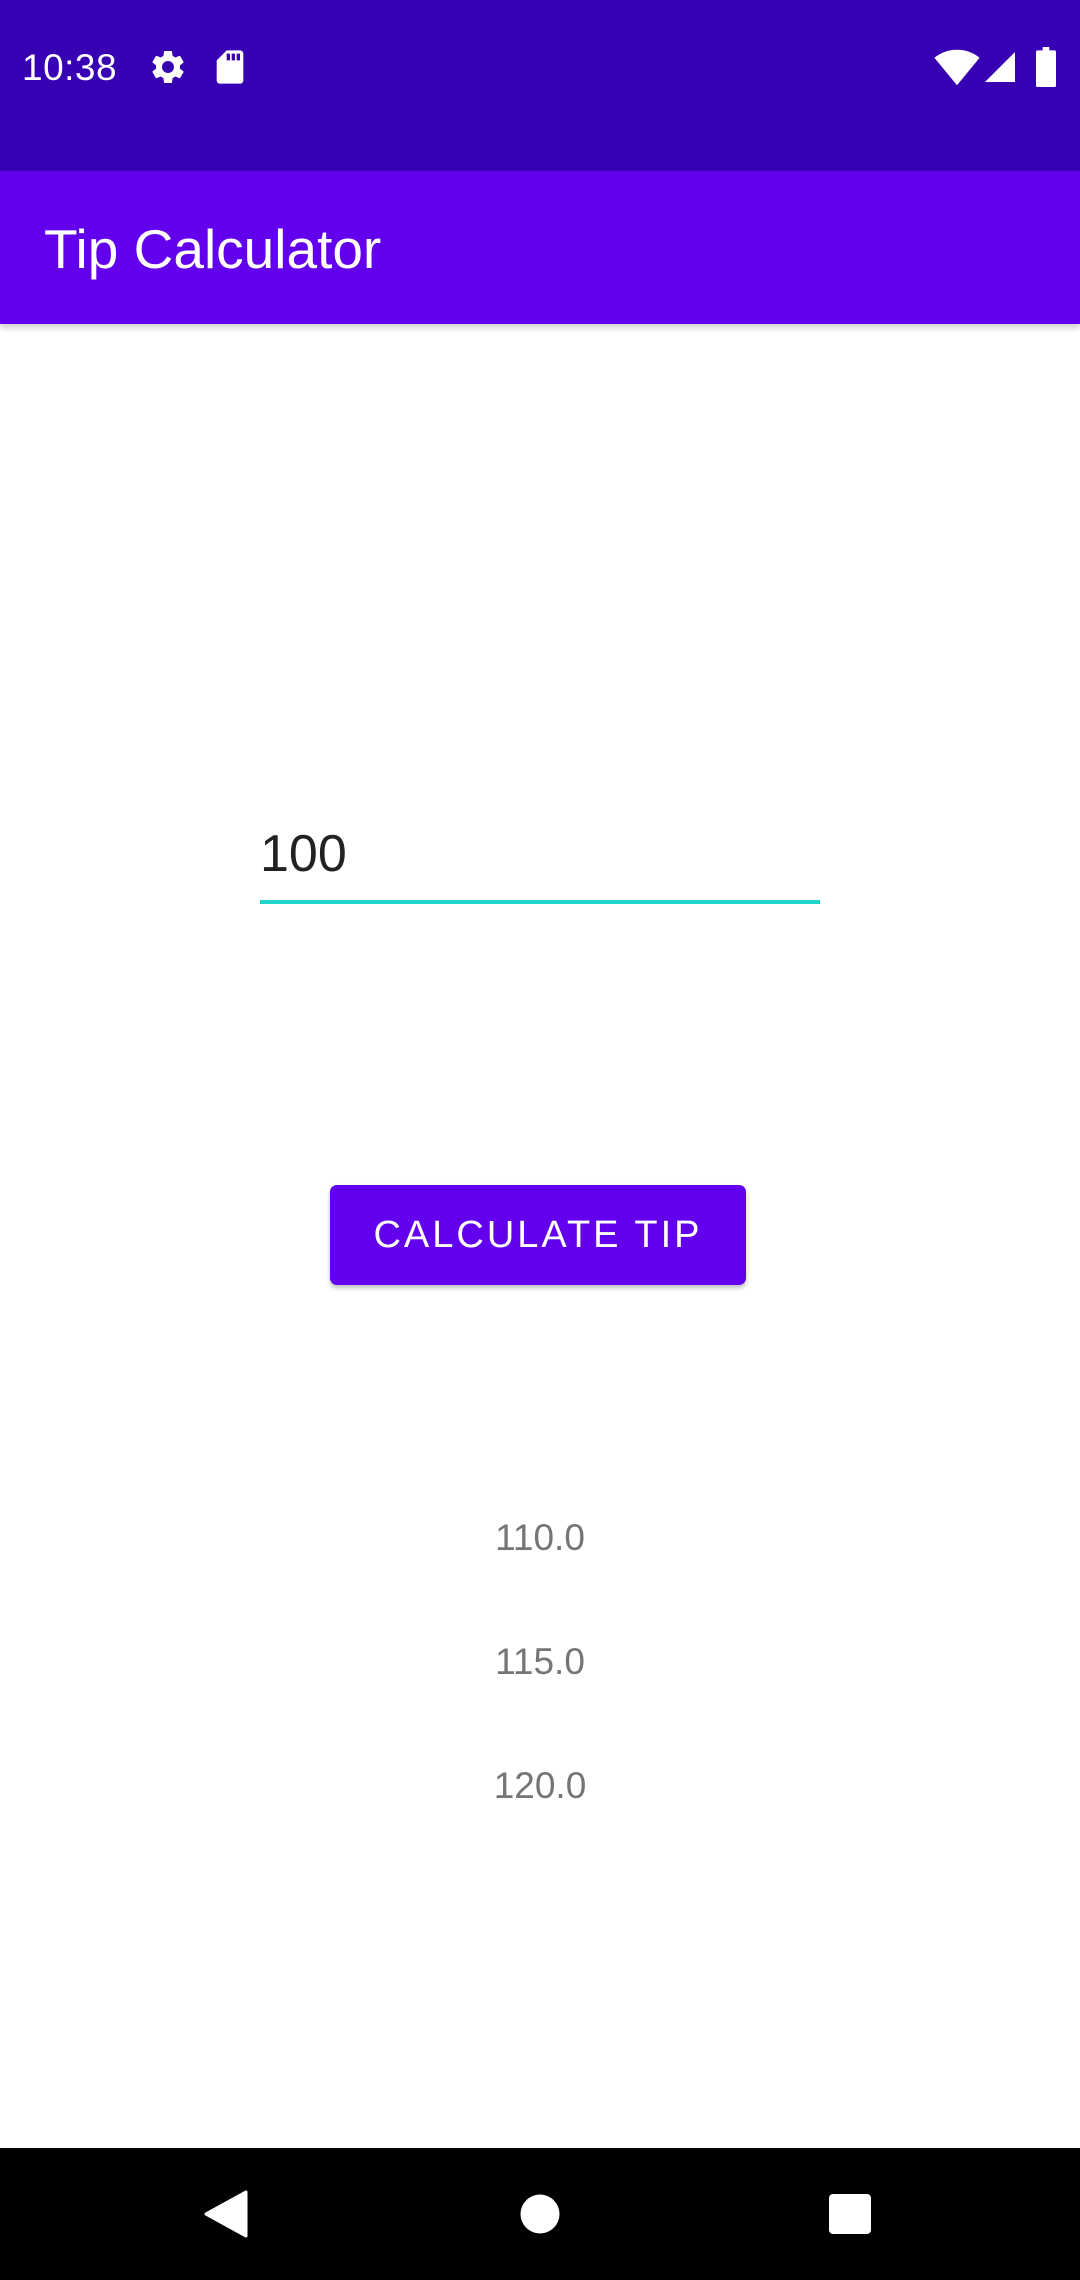  What do you see at coordinates (957, 67) in the screenshot?
I see `wifi-icon` at bounding box center [957, 67].